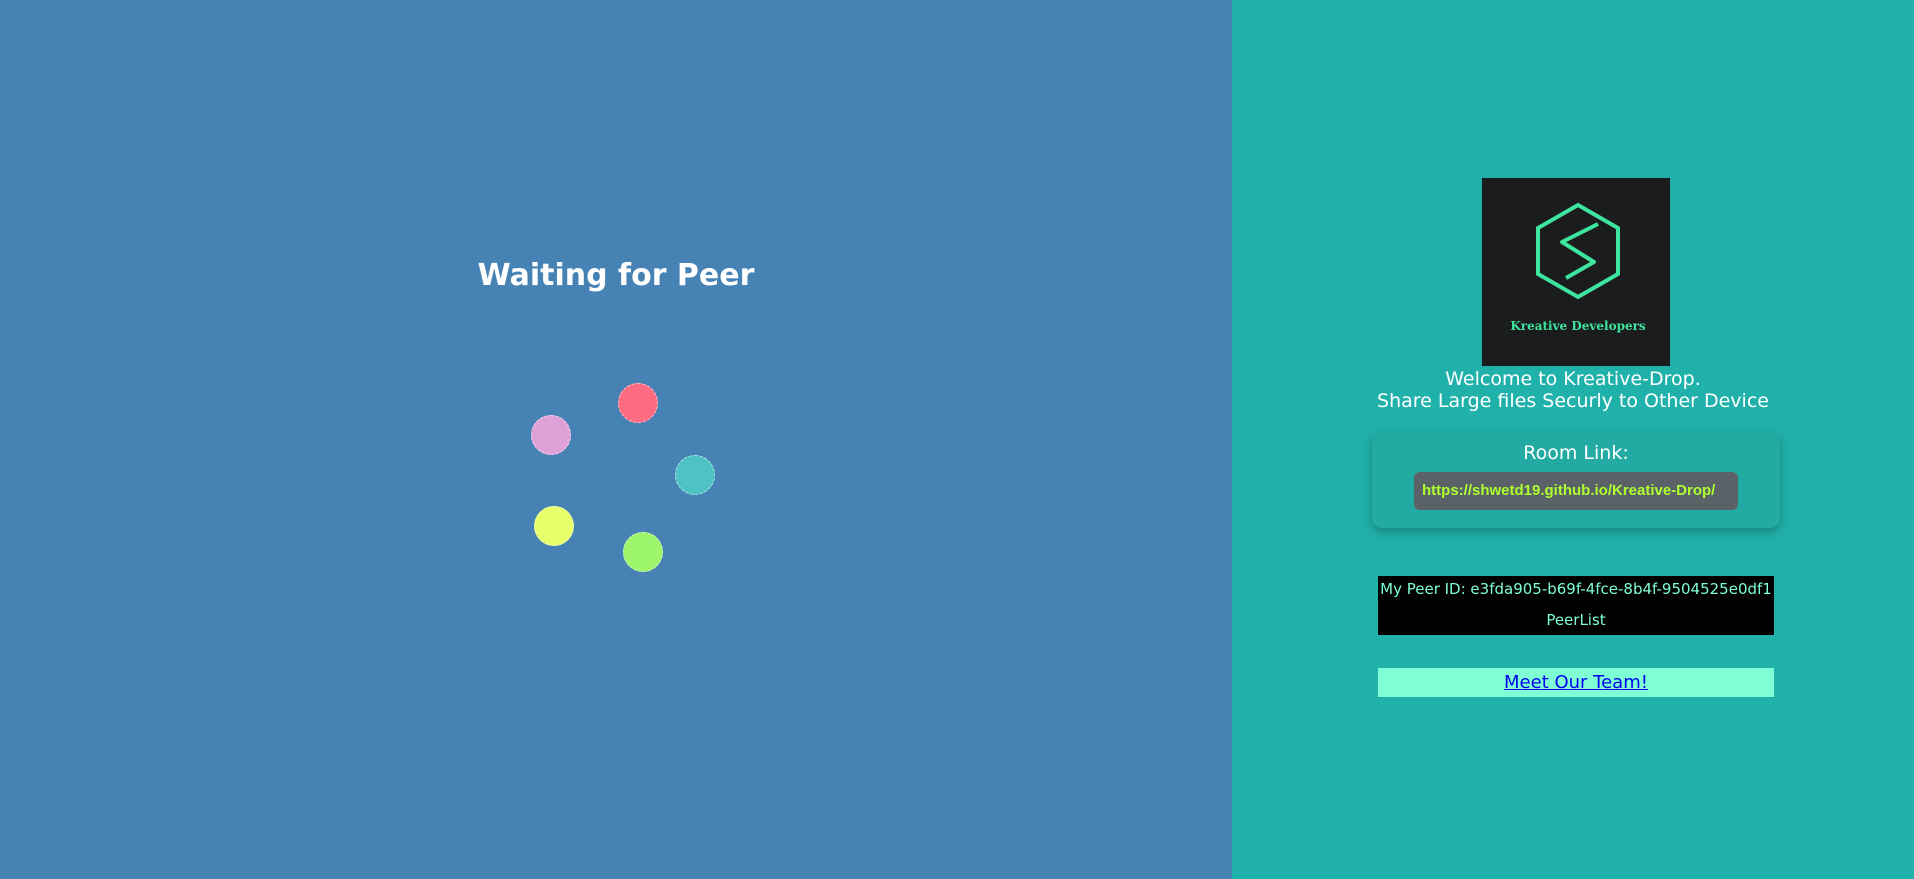 This screenshot has width=1914, height=879. What do you see at coordinates (1578, 267) in the screenshot?
I see `hexagon-s-logo-icon: Kreative Developers` at bounding box center [1578, 267].